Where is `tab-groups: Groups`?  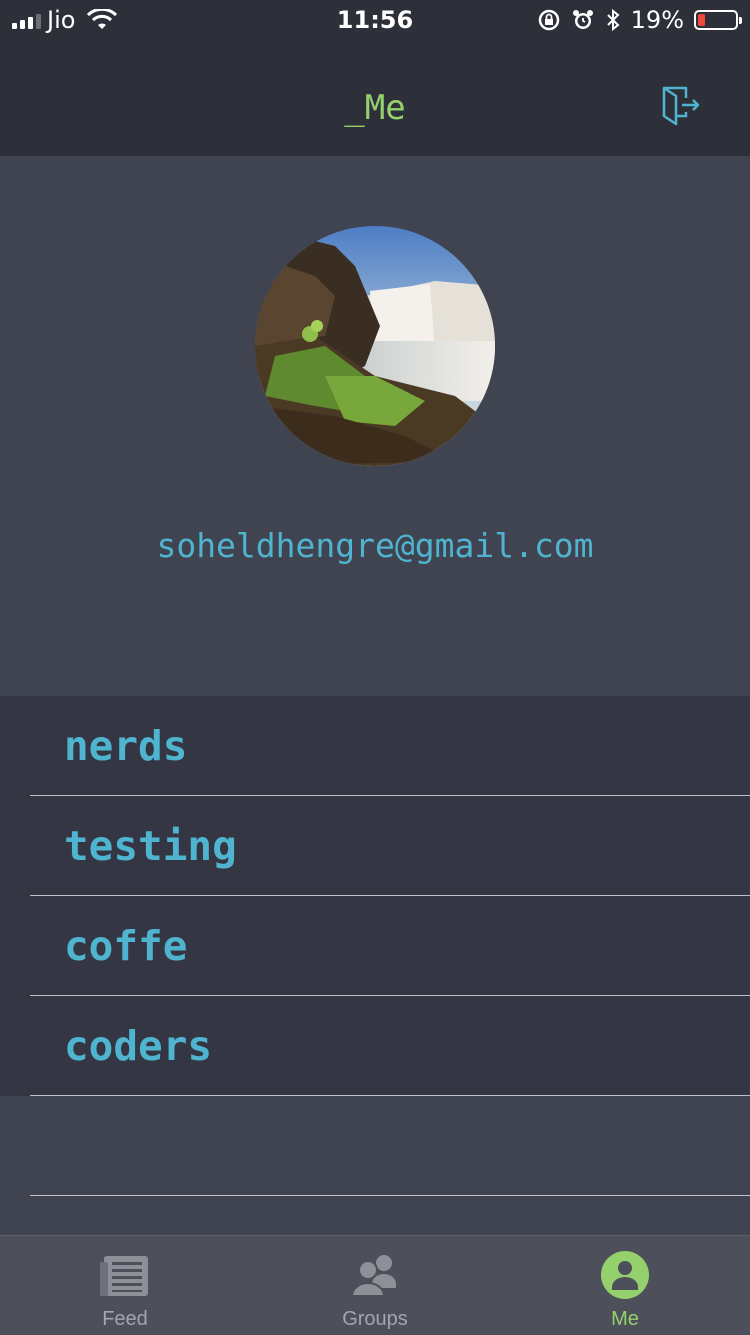
tab-groups: Groups is located at coordinates (375, 1285).